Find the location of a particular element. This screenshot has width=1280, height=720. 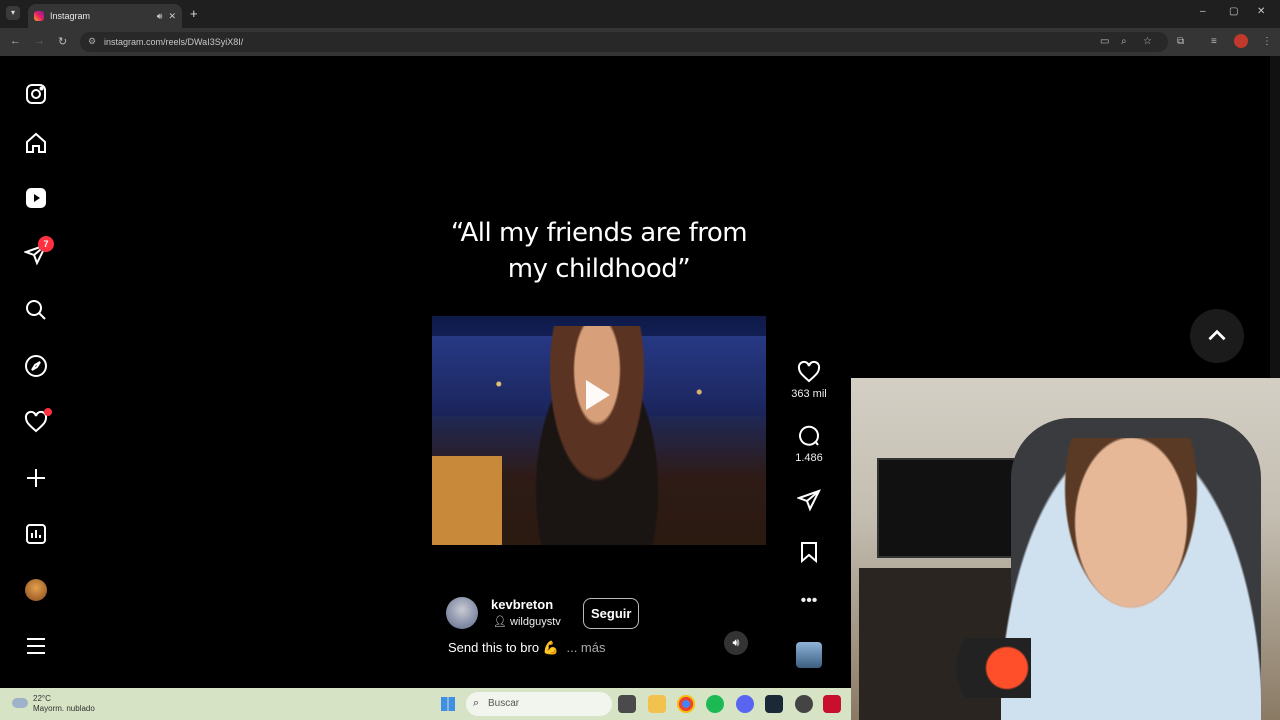

like-count: 363 mil is located at coordinates (809, 394).